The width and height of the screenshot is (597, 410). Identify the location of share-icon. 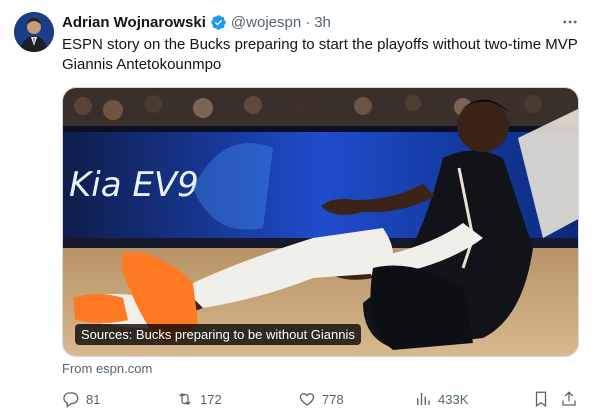
(569, 398).